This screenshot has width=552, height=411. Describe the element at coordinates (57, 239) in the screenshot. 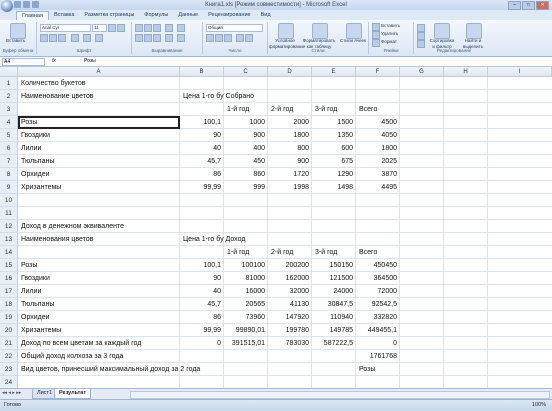

I see `cell-a13: Наименования цветов` at that location.